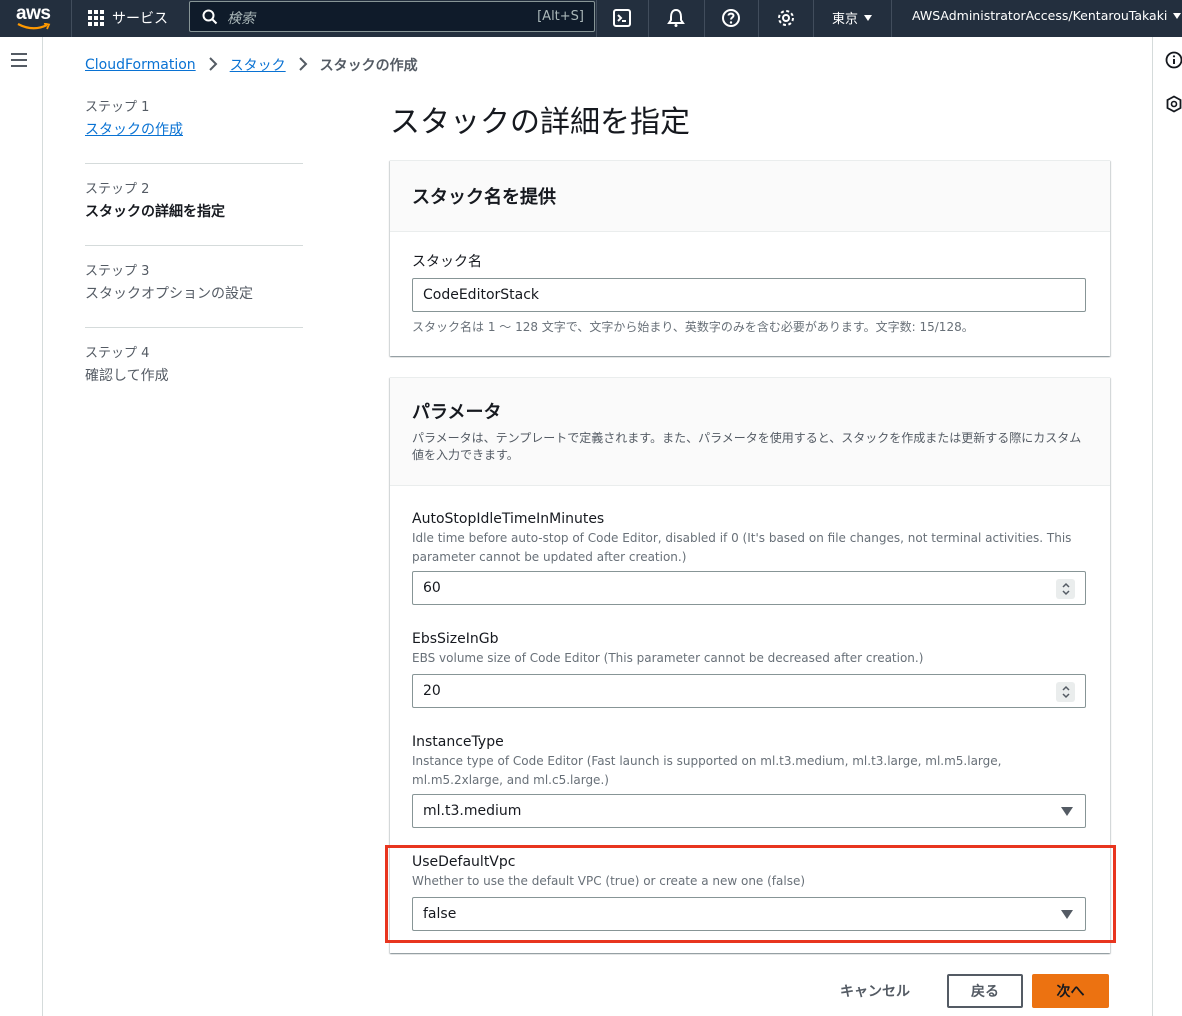 The image size is (1182, 1016). Describe the element at coordinates (258, 65) in the screenshot. I see `breadcrumb-stacks: スタック` at that location.